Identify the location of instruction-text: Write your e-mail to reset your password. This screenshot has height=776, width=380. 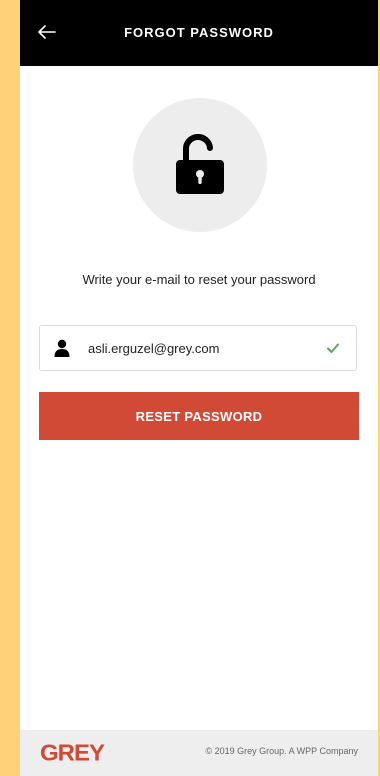
(199, 279).